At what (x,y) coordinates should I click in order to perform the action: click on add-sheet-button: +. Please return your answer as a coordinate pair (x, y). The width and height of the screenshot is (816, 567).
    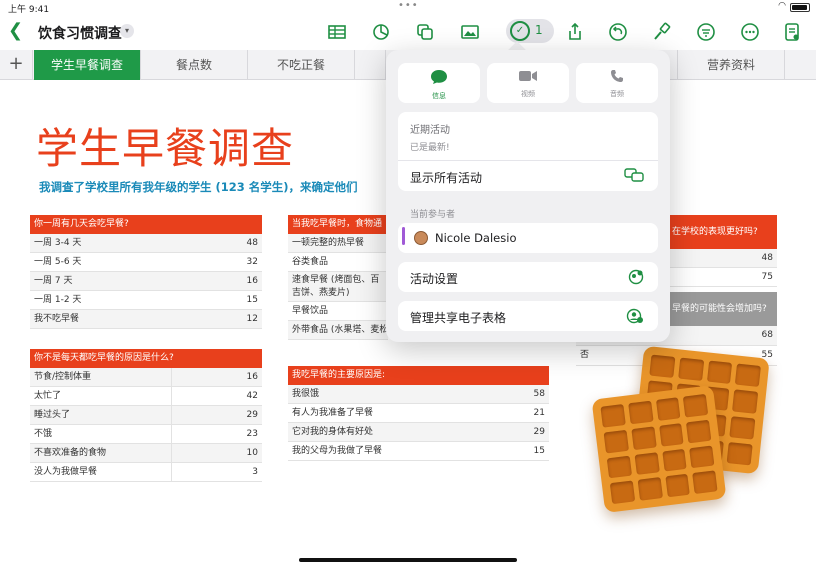
    Looking at the image, I should click on (16, 65).